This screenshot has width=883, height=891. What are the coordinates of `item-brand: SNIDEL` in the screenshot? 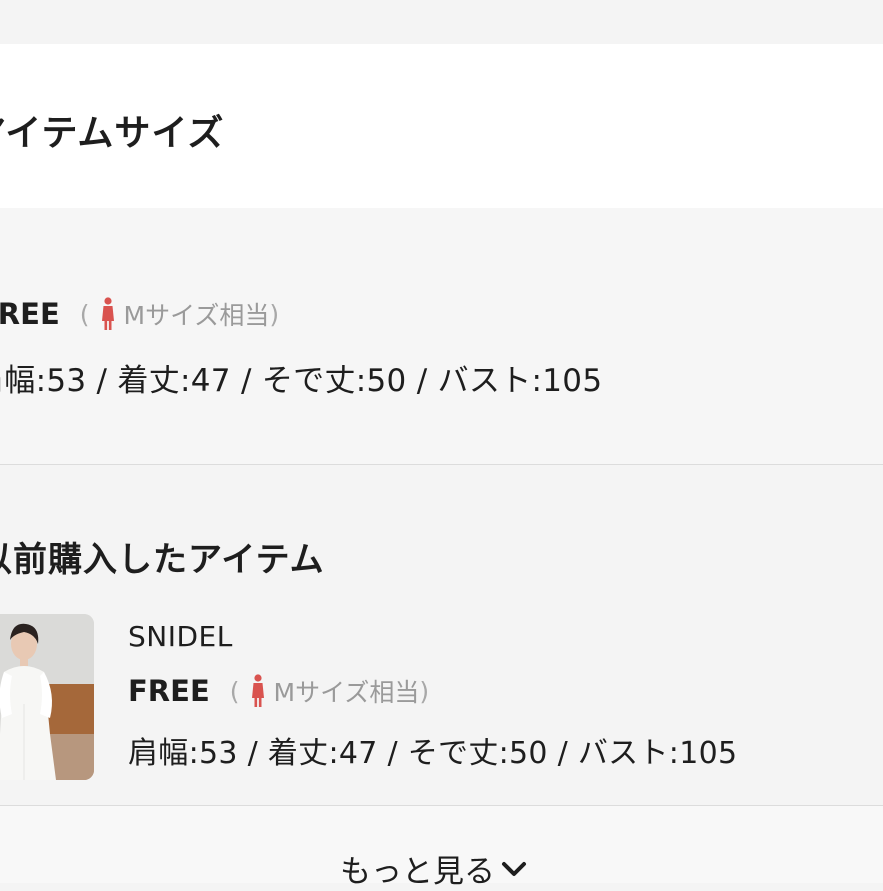 It's located at (180, 636).